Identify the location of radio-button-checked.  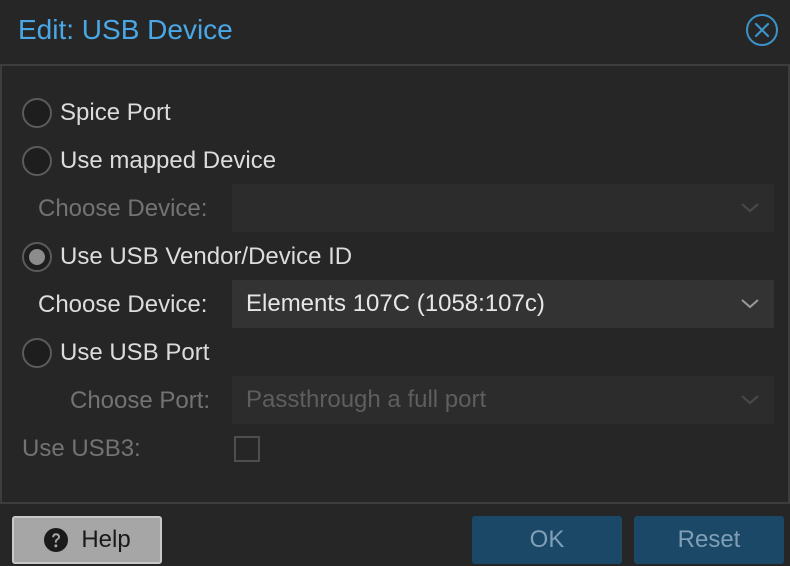
(37, 257).